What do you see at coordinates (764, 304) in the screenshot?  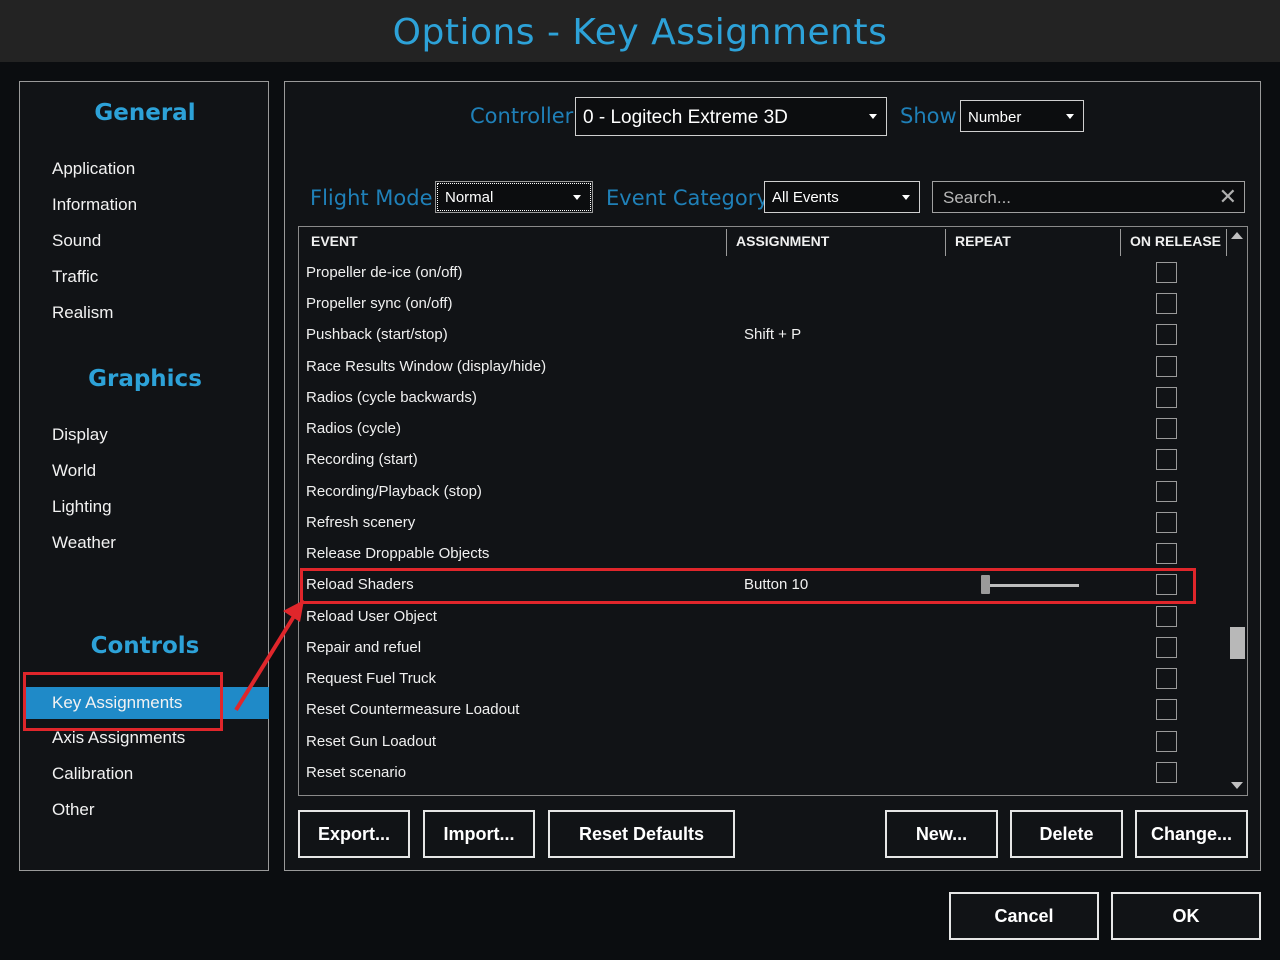 I see `table-row: Propeller sync (on/off)` at bounding box center [764, 304].